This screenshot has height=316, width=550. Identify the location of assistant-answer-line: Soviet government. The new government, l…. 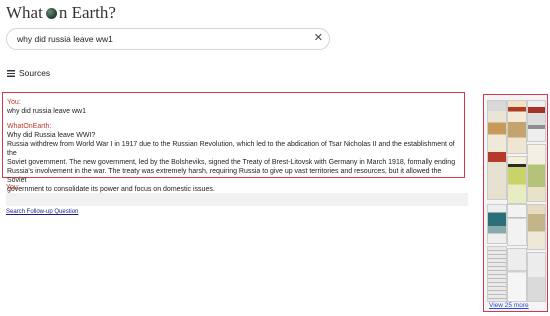
(231, 162).